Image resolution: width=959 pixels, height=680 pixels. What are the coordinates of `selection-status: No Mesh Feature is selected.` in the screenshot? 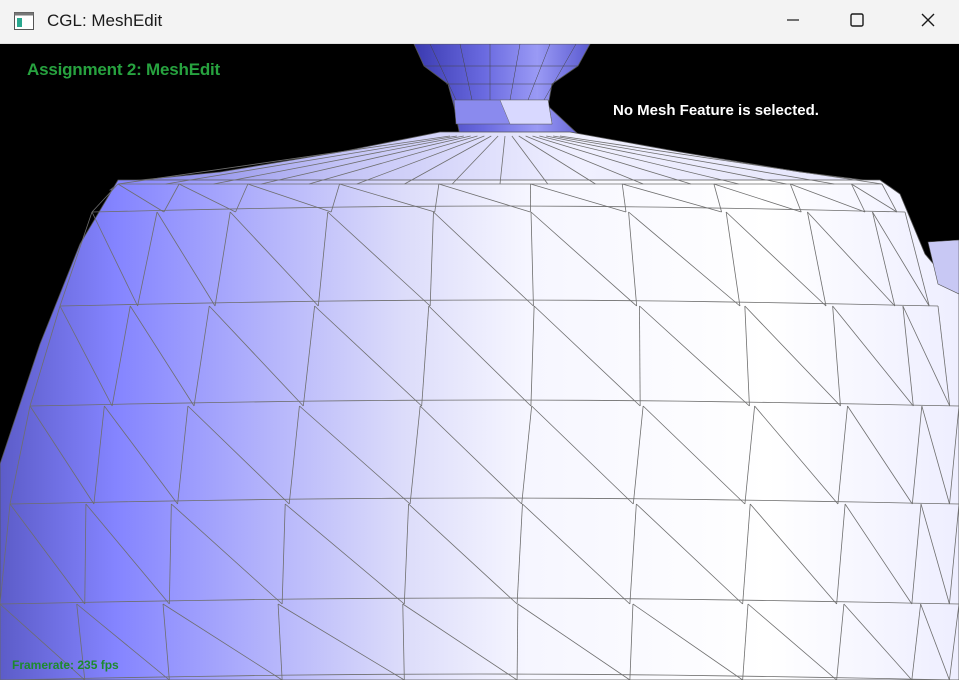 It's located at (716, 110).